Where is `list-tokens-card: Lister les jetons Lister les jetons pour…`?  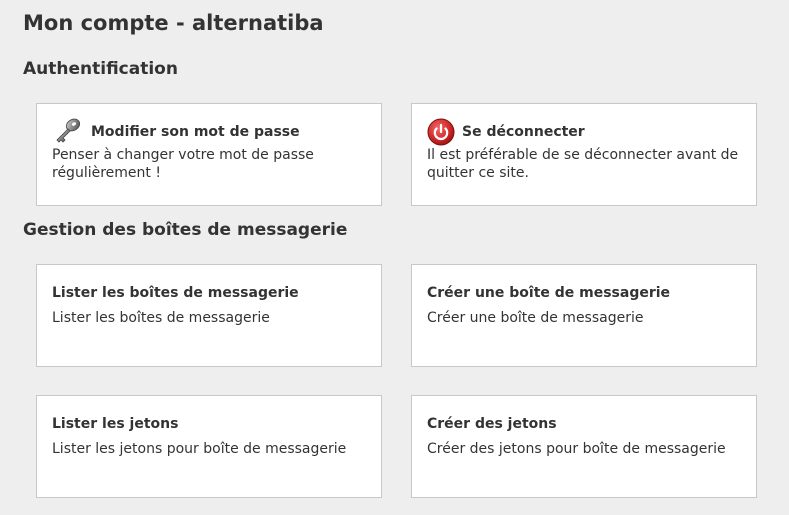
list-tokens-card: Lister les jetons Lister les jetons pour… is located at coordinates (209, 446).